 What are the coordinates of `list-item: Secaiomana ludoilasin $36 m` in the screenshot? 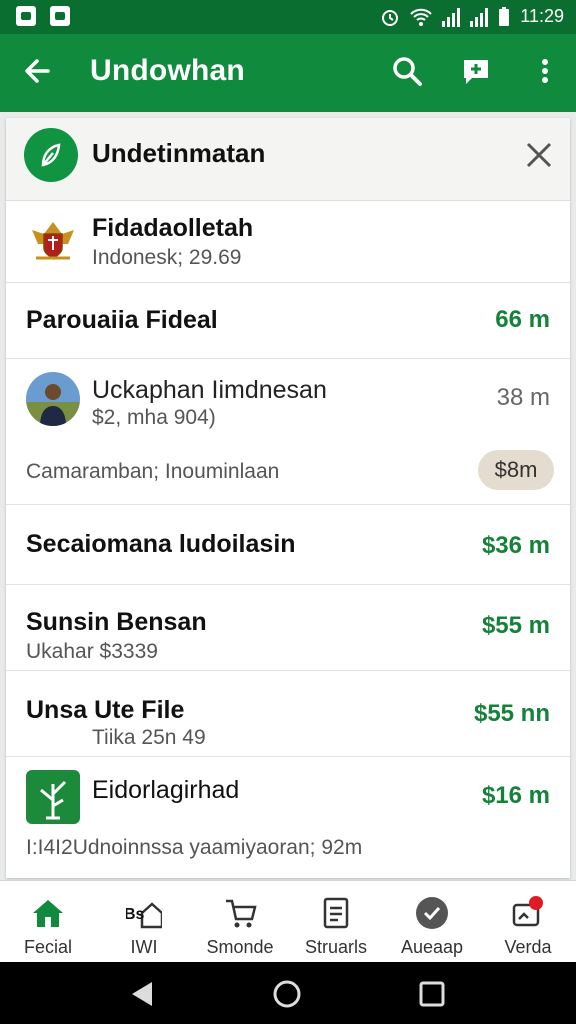 It's located at (288, 544).